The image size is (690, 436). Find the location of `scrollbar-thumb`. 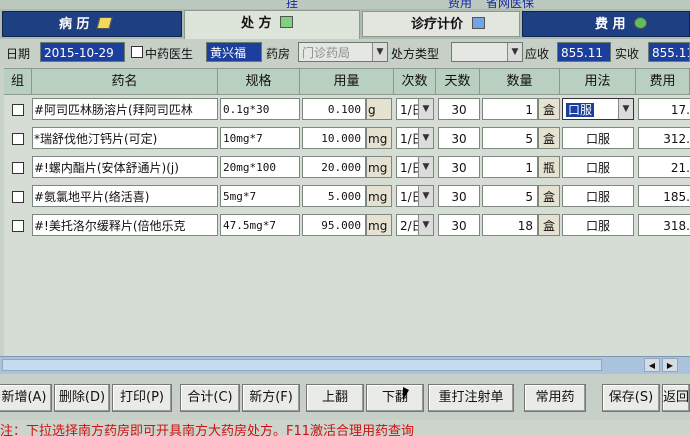

scrollbar-thumb is located at coordinates (302, 365).